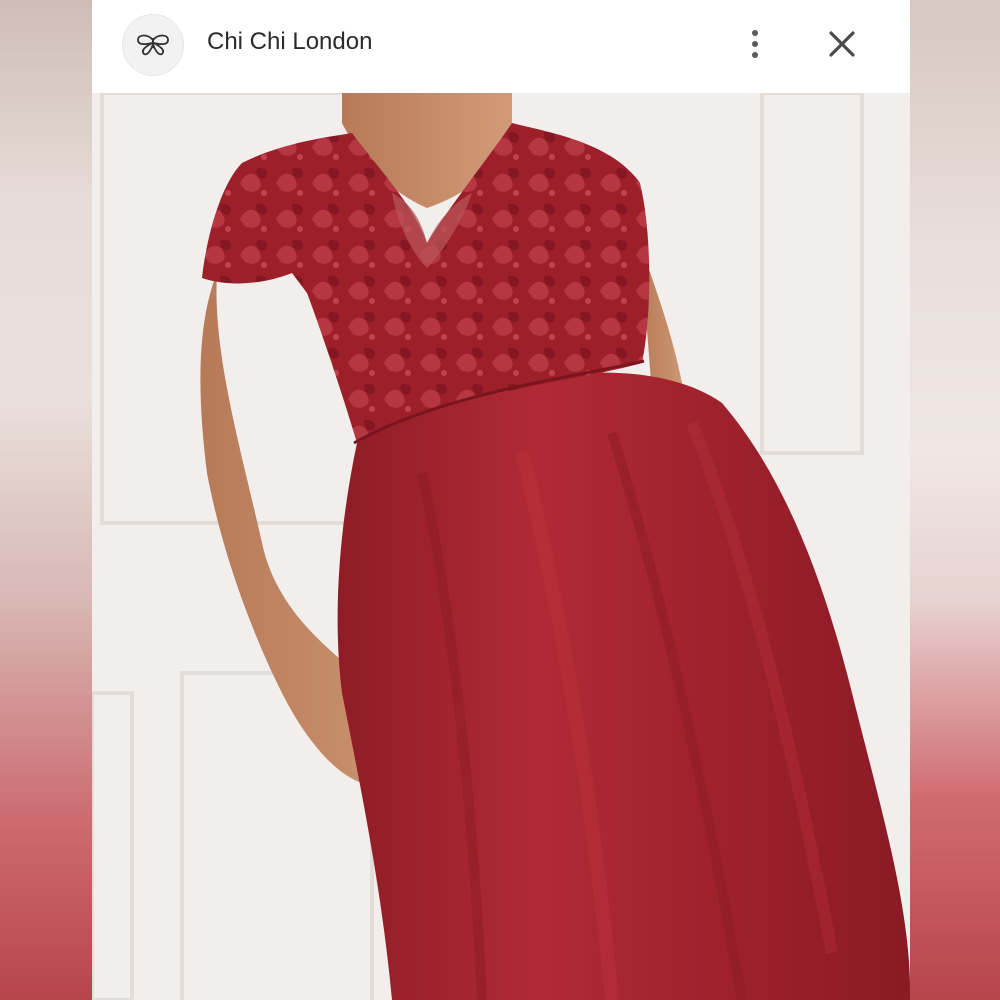 Image resolution: width=1000 pixels, height=1000 pixels. I want to click on butterfly-logo-icon, so click(153, 45).